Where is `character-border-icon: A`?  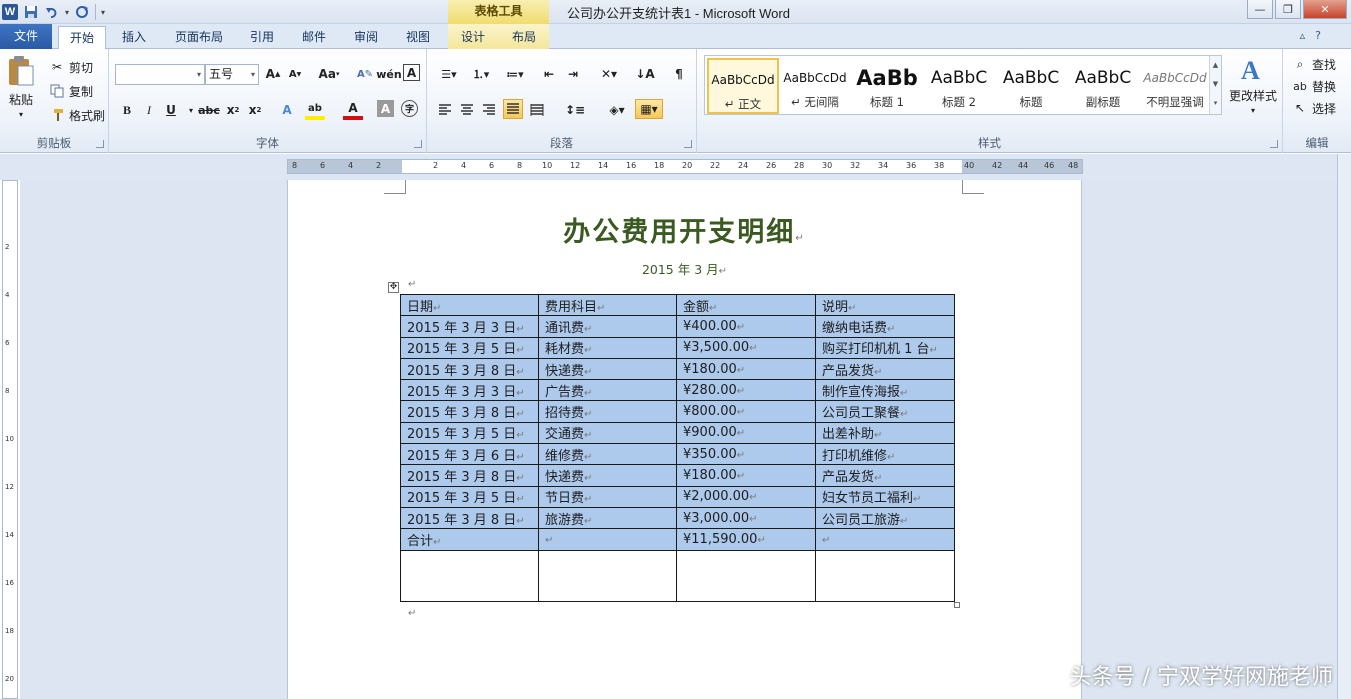
character-border-icon: A is located at coordinates (411, 72).